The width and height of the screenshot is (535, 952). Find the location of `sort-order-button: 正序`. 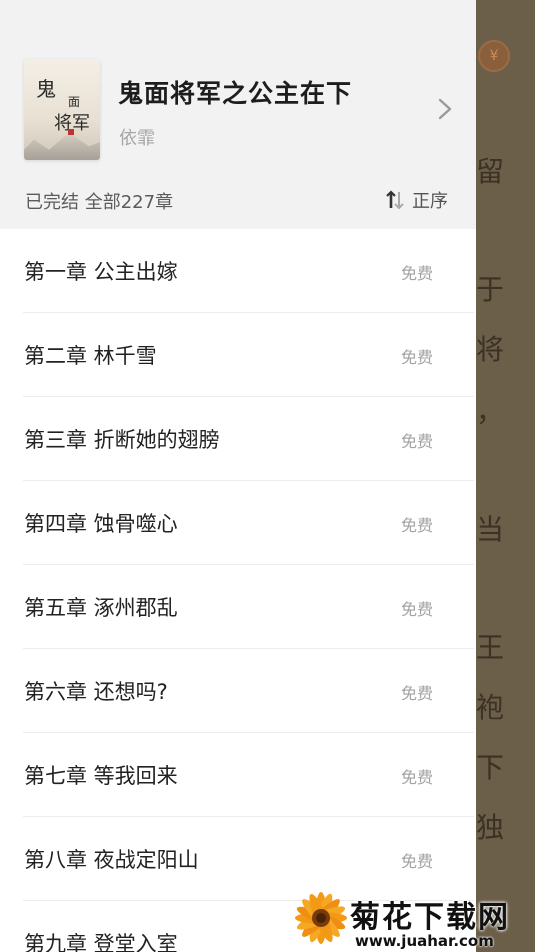

sort-order-button: 正序 is located at coordinates (417, 200).